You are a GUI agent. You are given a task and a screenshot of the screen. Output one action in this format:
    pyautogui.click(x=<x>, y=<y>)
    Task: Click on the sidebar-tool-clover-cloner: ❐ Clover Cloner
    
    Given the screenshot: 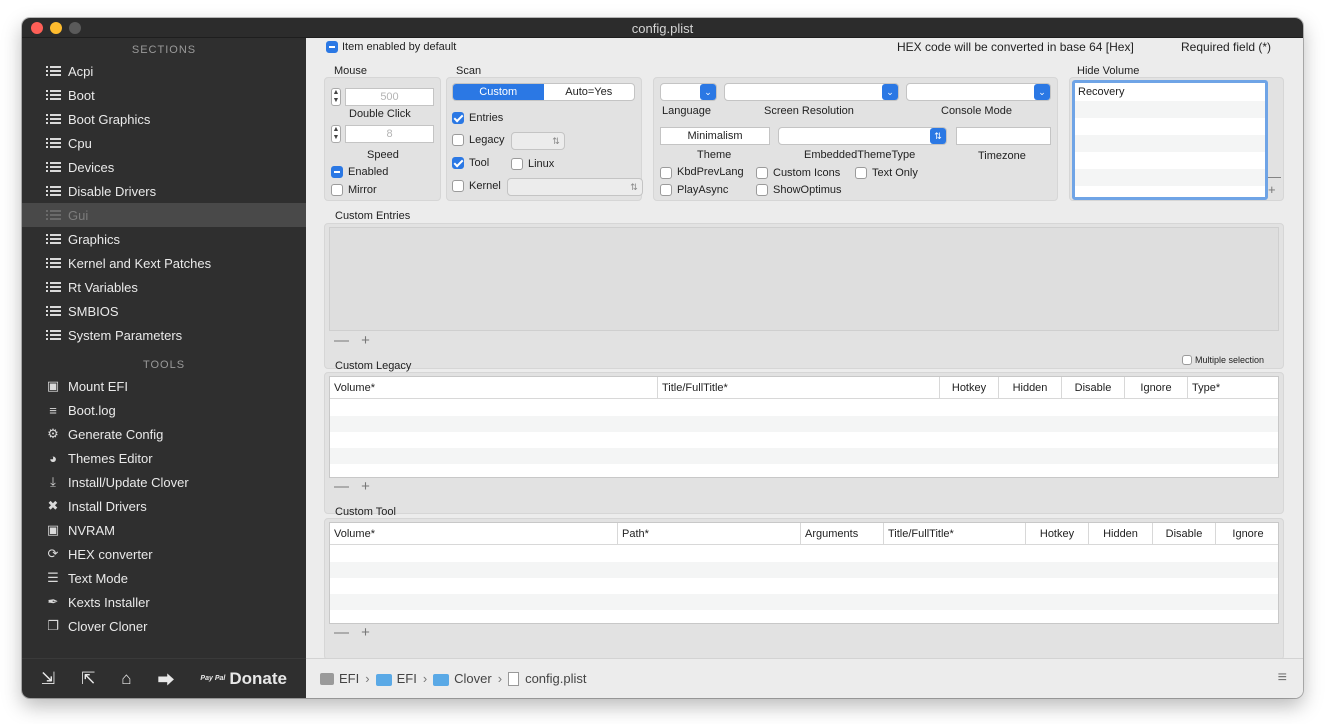 What is the action you would take?
    pyautogui.click(x=164, y=626)
    